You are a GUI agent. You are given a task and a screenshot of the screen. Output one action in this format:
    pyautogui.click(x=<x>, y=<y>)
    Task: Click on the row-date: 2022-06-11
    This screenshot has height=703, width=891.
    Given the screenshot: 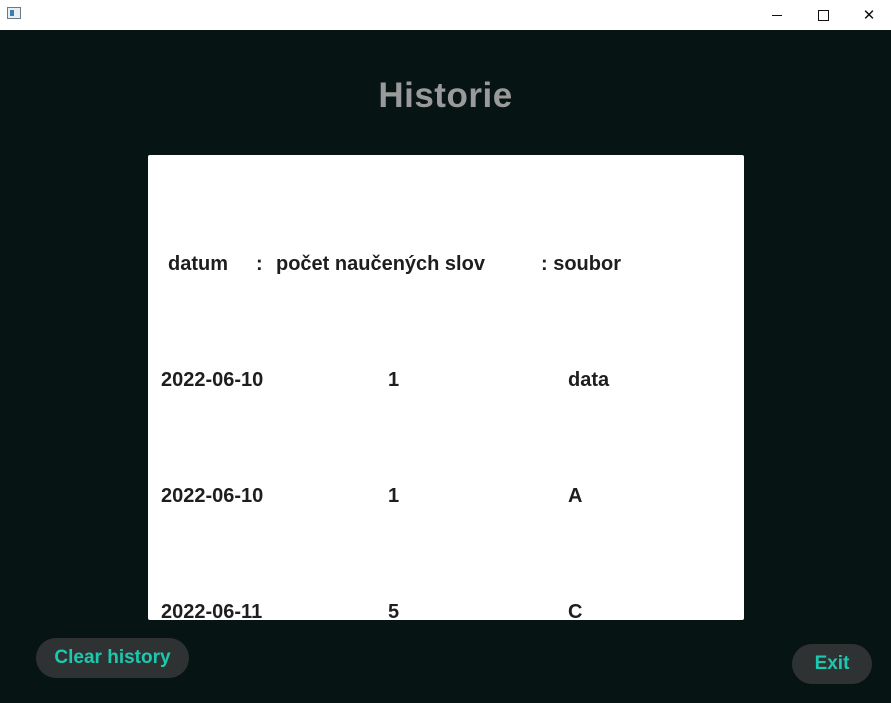 What is the action you would take?
    pyautogui.click(x=212, y=612)
    